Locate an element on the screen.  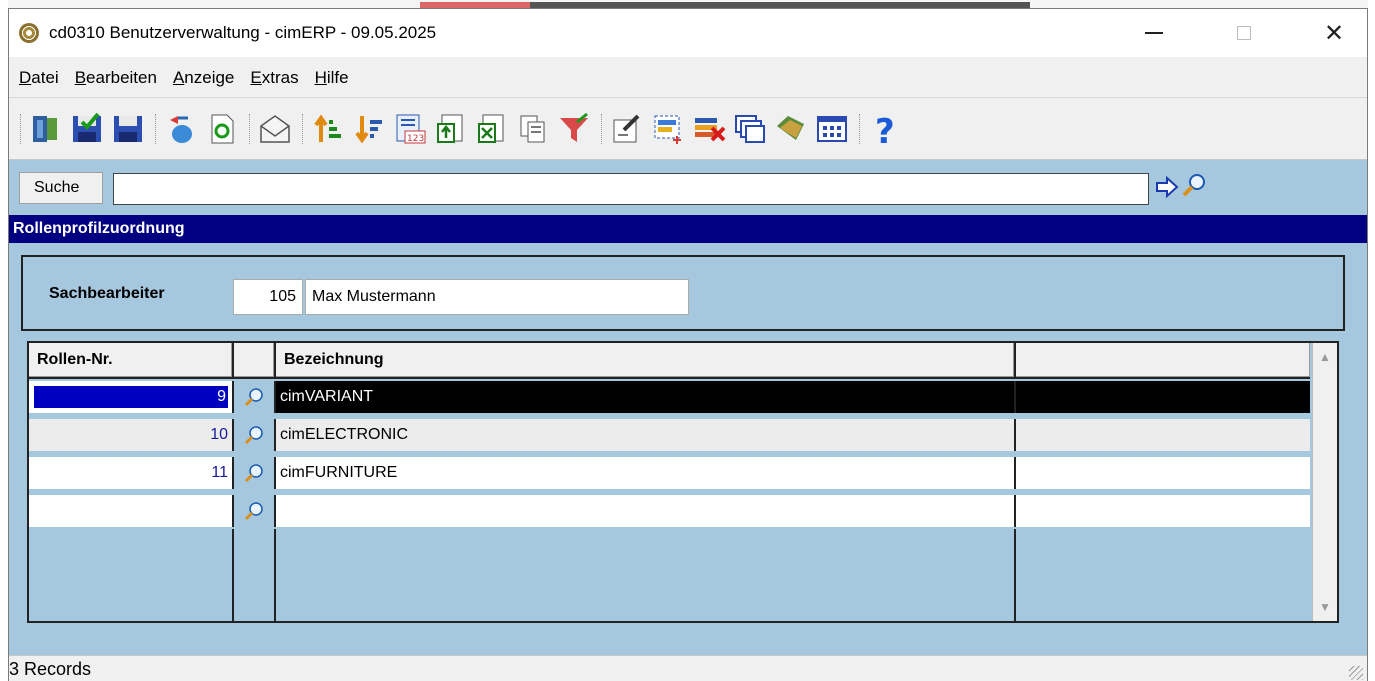
menu-bearbeiten: Bearbeiten is located at coordinates (116, 78).